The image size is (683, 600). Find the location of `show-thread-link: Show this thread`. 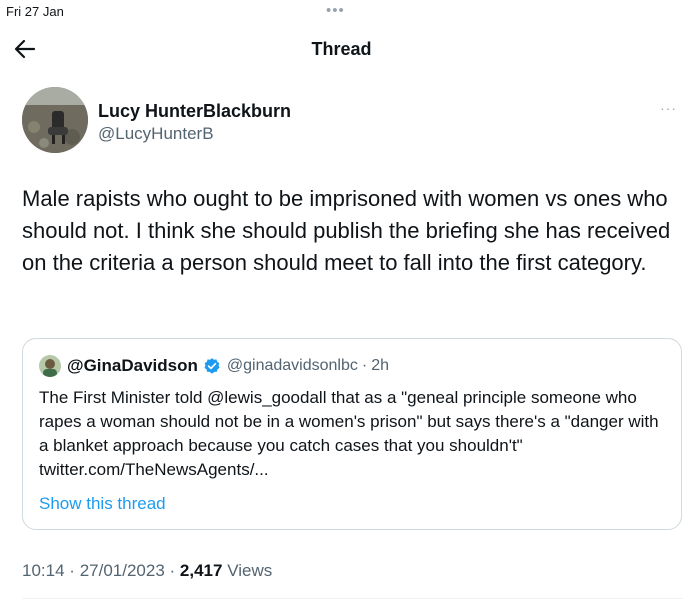

show-thread-link: Show this thread is located at coordinates (102, 504).